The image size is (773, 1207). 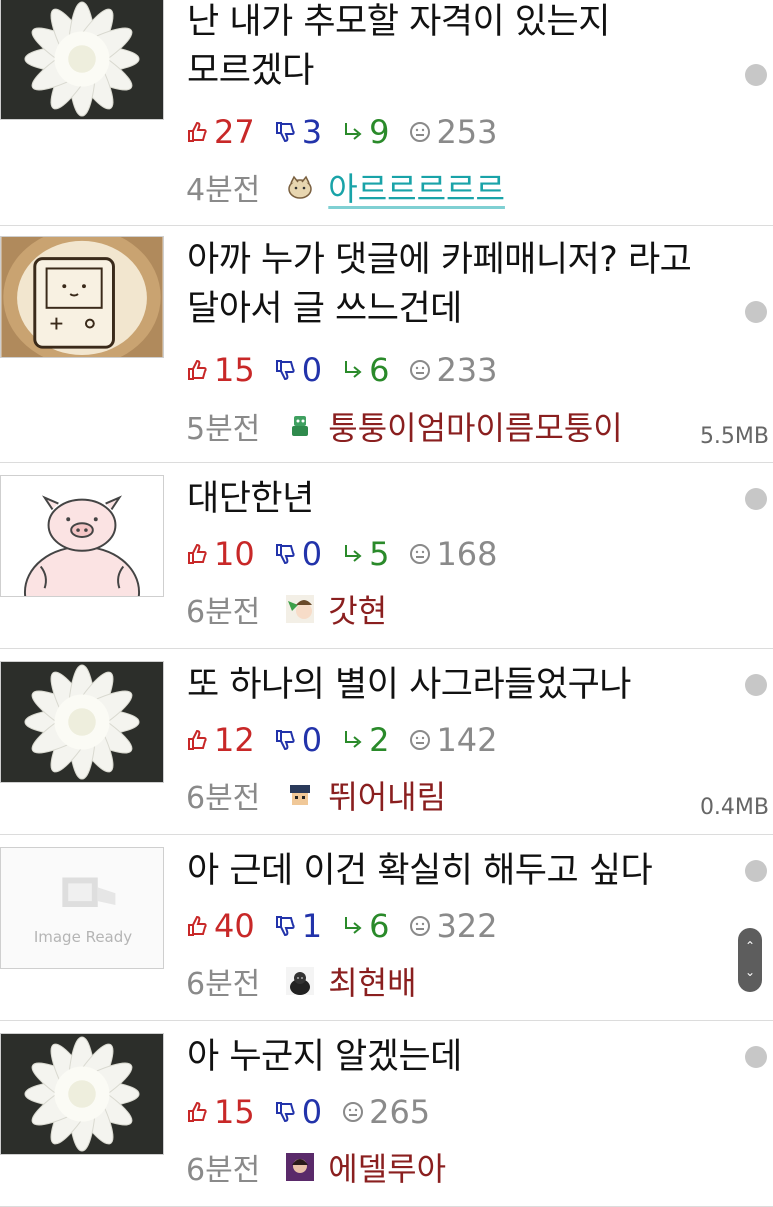 What do you see at coordinates (220, 740) in the screenshot?
I see `upvote-count: 12` at bounding box center [220, 740].